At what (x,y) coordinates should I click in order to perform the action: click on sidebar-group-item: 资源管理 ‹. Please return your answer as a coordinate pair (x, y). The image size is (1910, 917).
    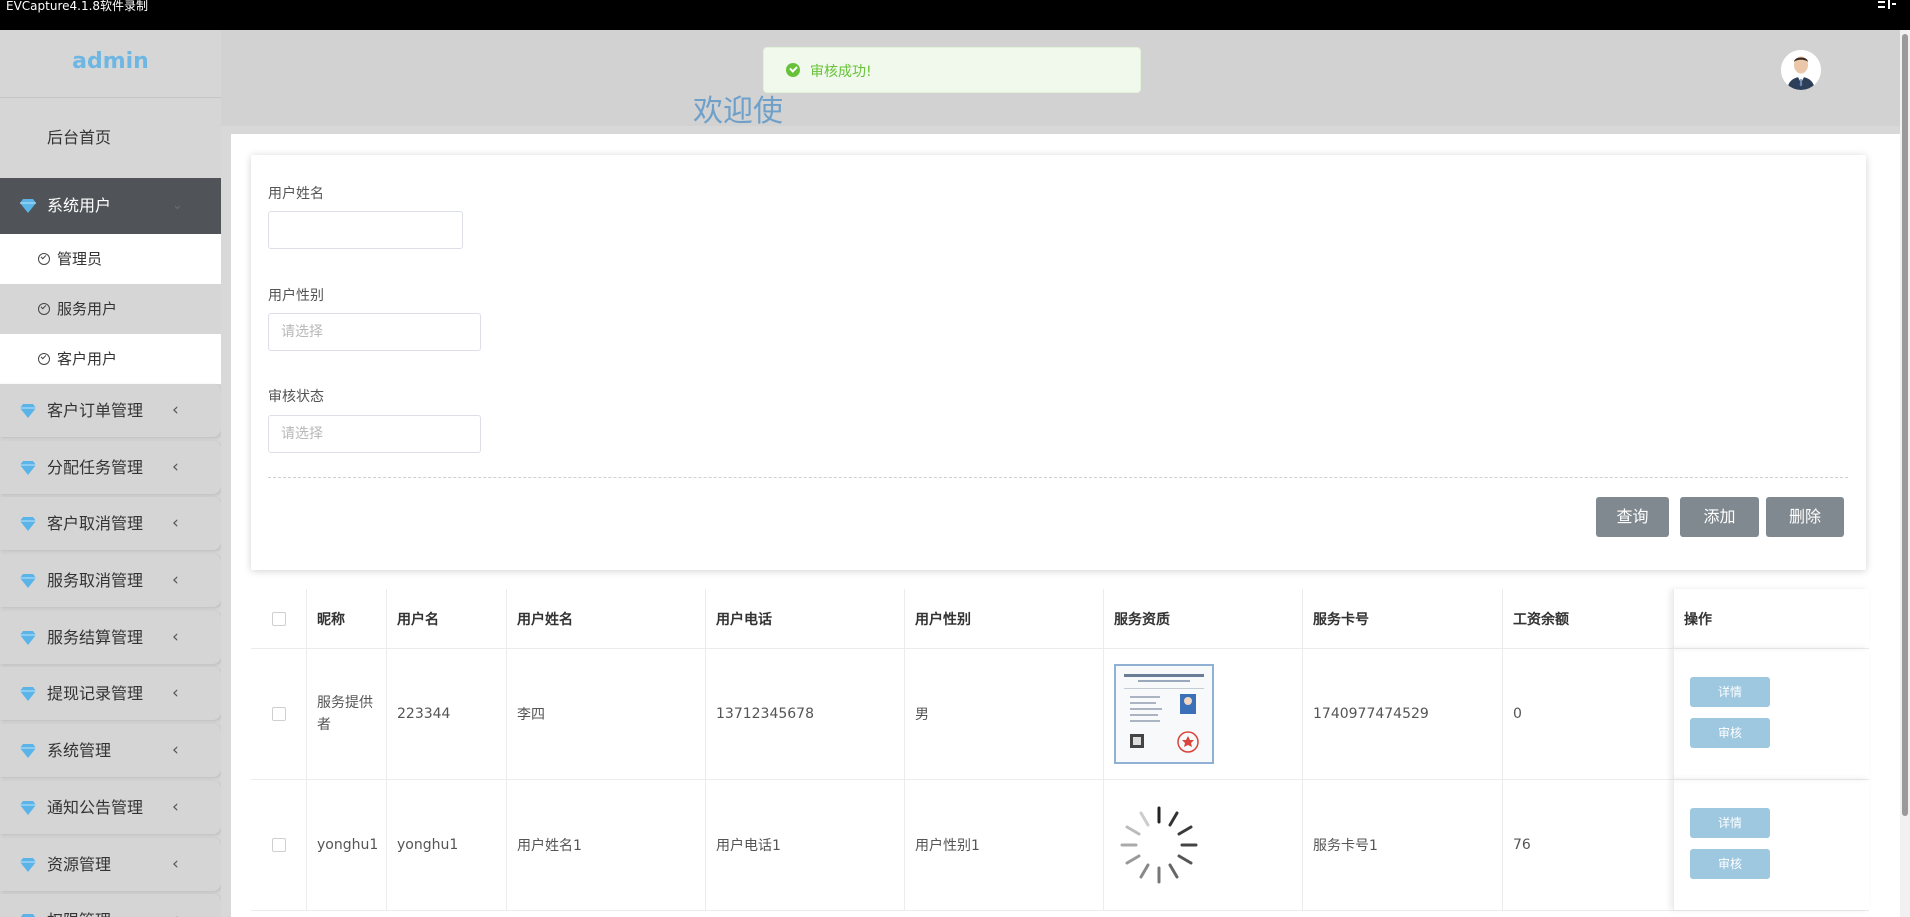
    Looking at the image, I should click on (110, 864).